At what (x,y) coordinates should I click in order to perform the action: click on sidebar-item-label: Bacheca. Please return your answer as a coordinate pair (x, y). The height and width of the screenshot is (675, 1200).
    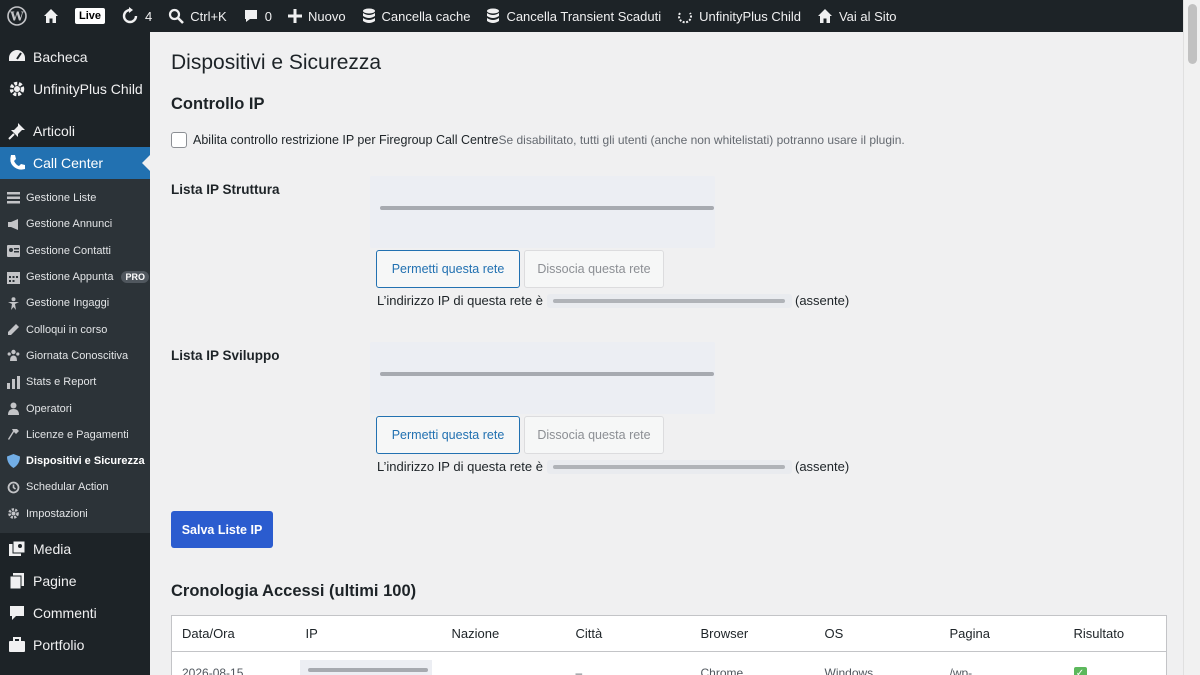
    Looking at the image, I should click on (60, 57).